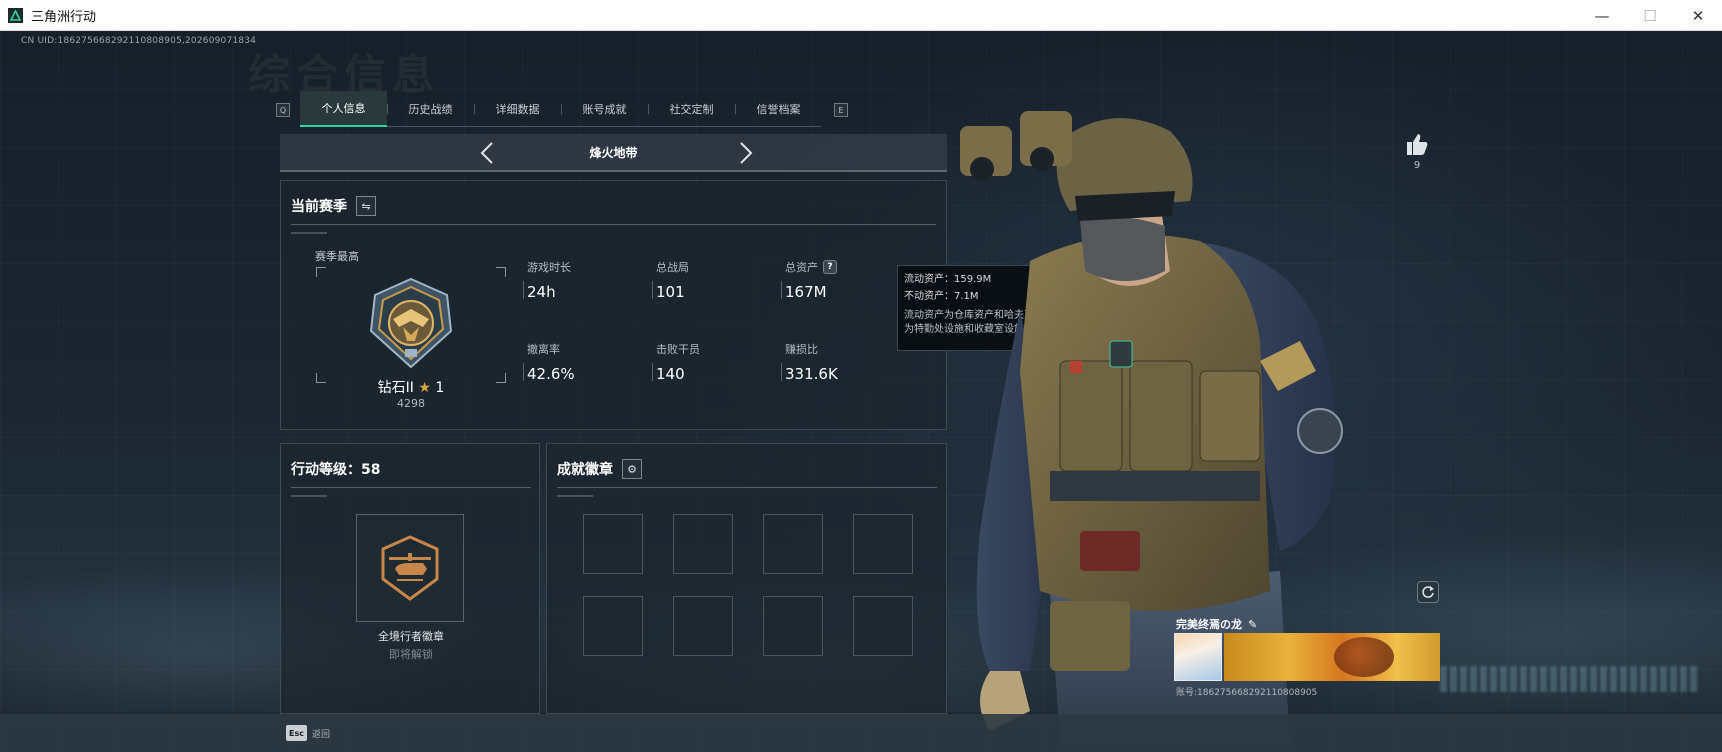 The image size is (1722, 752). Describe the element at coordinates (632, 469) in the screenshot. I see `gear-icon: ⚙` at that location.